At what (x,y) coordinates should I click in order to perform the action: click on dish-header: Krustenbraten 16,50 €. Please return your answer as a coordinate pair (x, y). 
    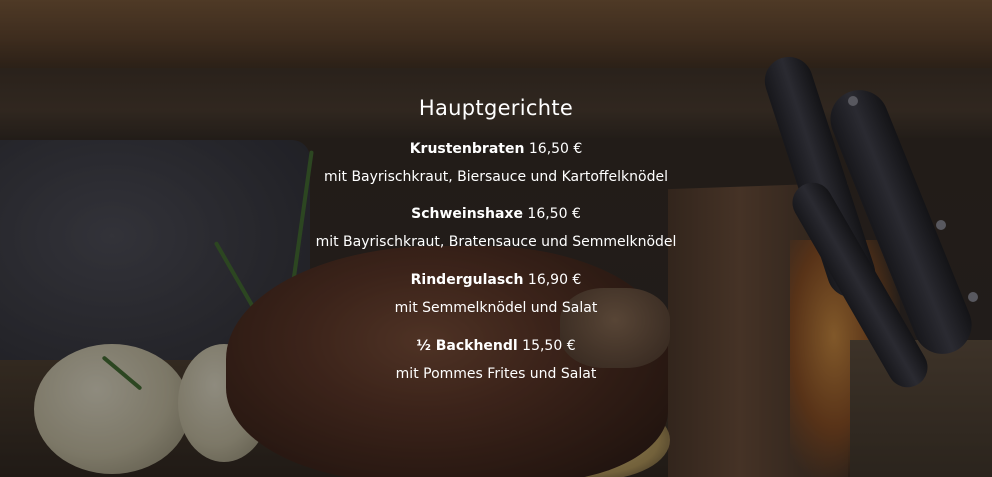
    Looking at the image, I should click on (496, 149).